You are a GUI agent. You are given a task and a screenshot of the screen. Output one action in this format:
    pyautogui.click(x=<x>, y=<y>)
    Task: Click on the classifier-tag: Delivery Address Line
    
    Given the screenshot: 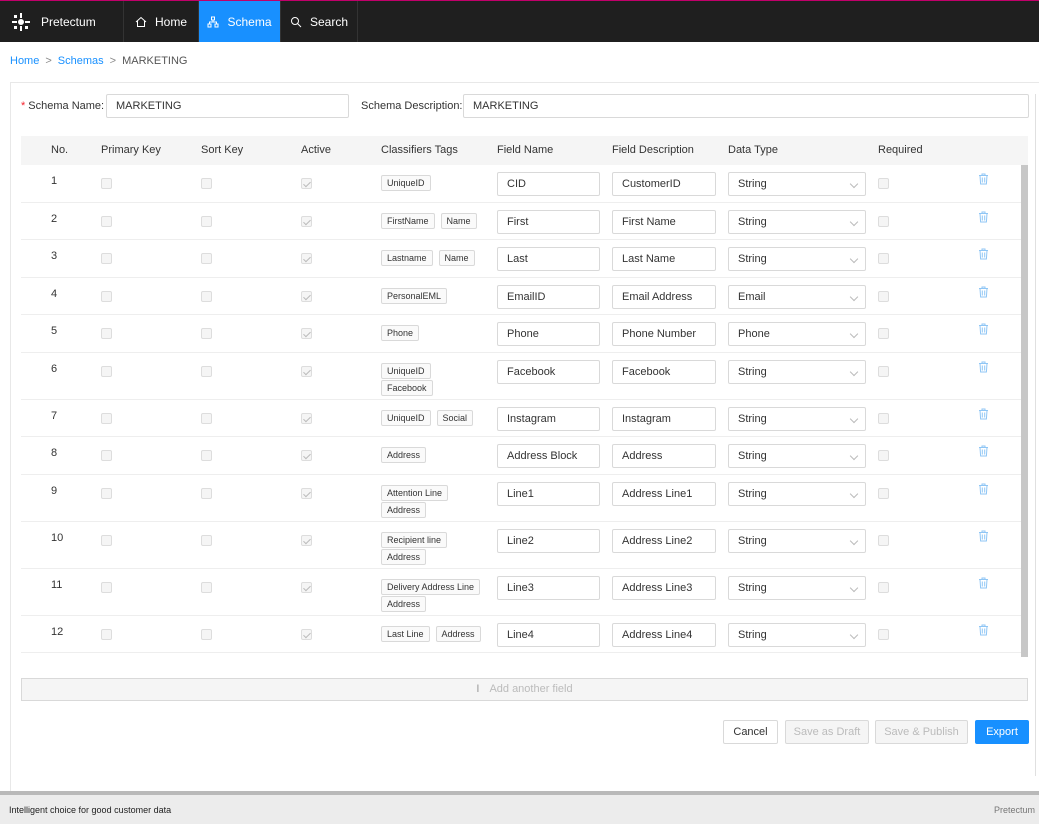 What is the action you would take?
    pyautogui.click(x=431, y=586)
    